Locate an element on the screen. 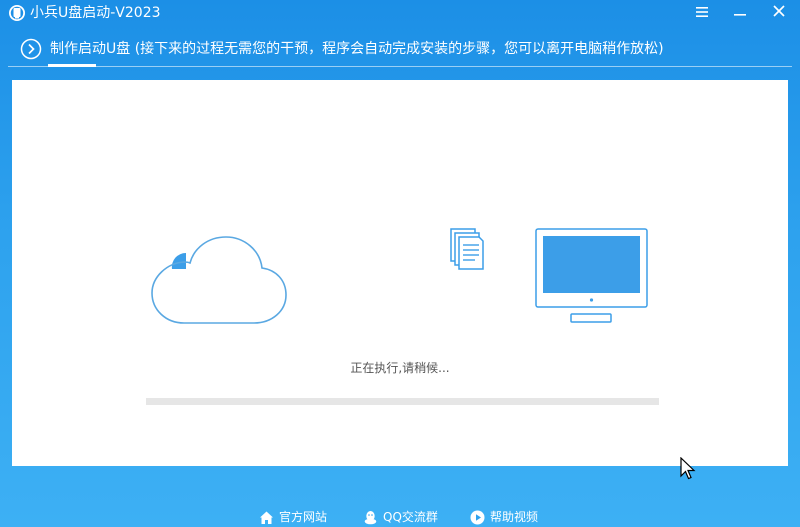 The width and height of the screenshot is (800, 527). minimize-button is located at coordinates (740, 12).